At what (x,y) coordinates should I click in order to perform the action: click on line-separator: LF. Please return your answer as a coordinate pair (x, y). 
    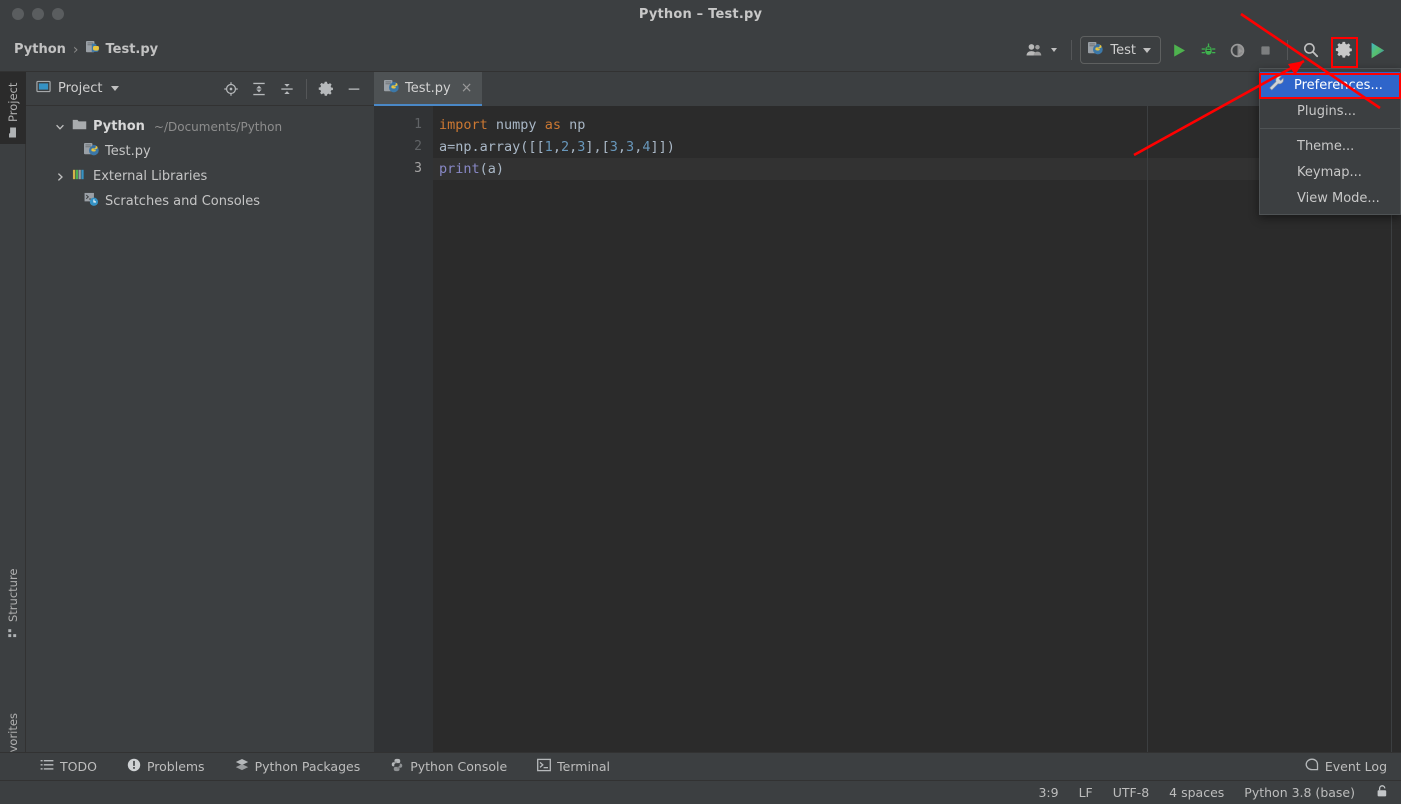
    Looking at the image, I should click on (1086, 792).